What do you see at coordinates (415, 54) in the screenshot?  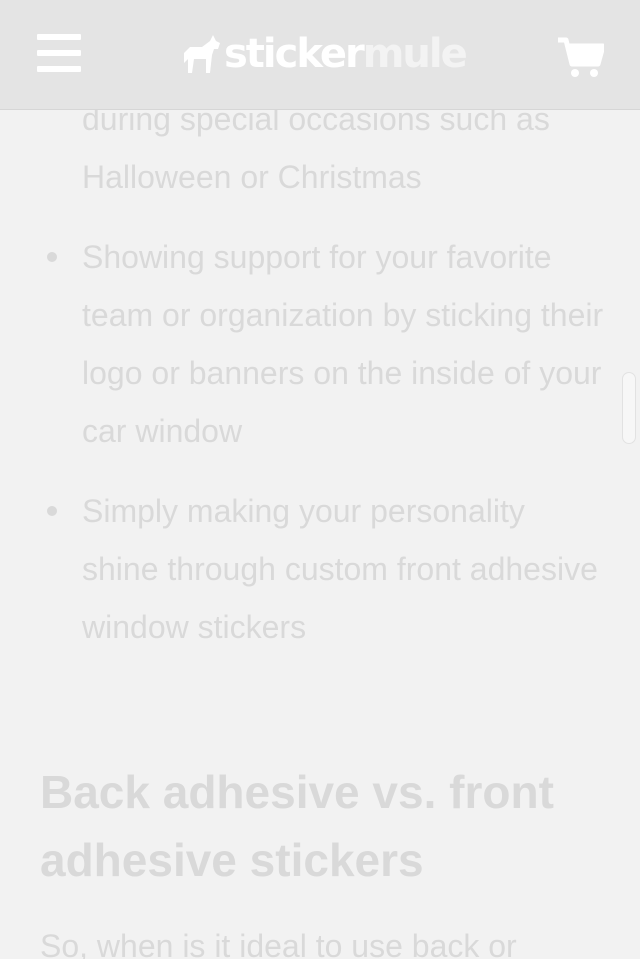 I see `logo-text-mule: mule` at bounding box center [415, 54].